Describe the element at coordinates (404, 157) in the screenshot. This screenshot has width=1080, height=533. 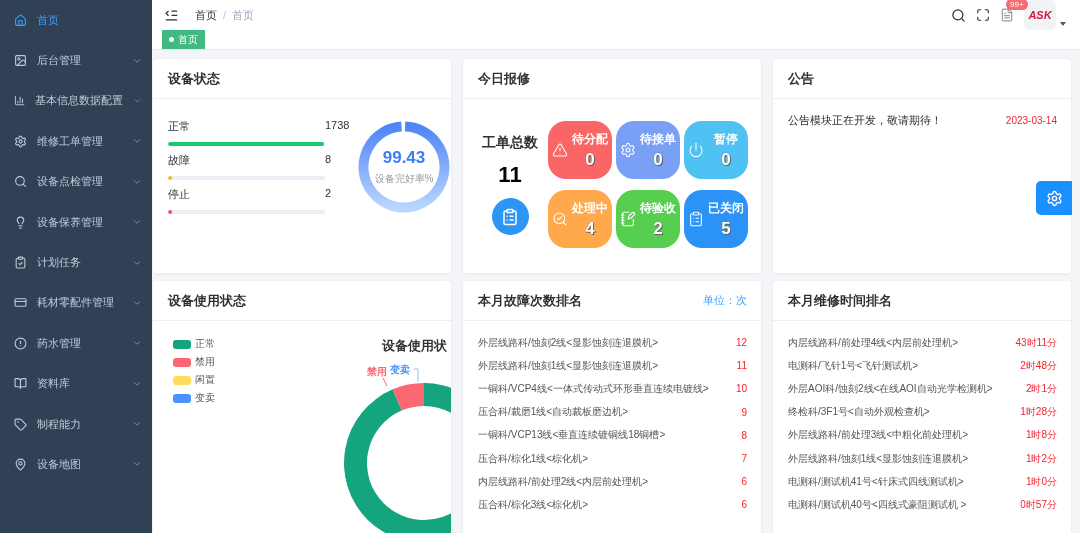
I see `gauge-value: 99.43` at that location.